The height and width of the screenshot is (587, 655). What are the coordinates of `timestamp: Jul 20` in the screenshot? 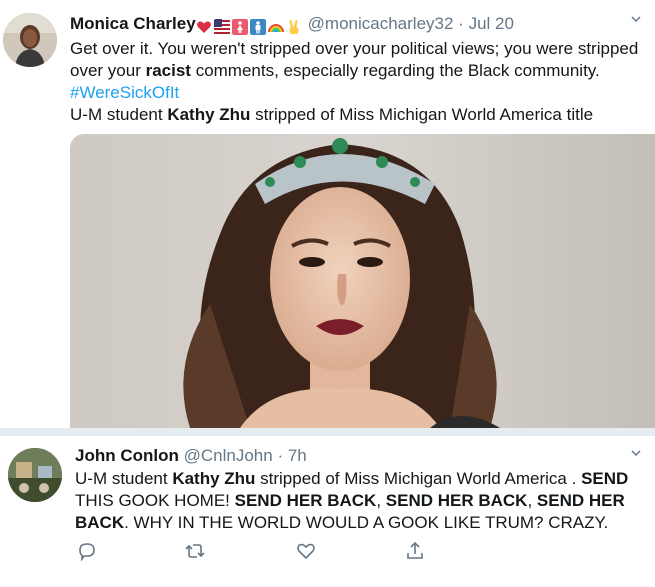 It's located at (491, 23).